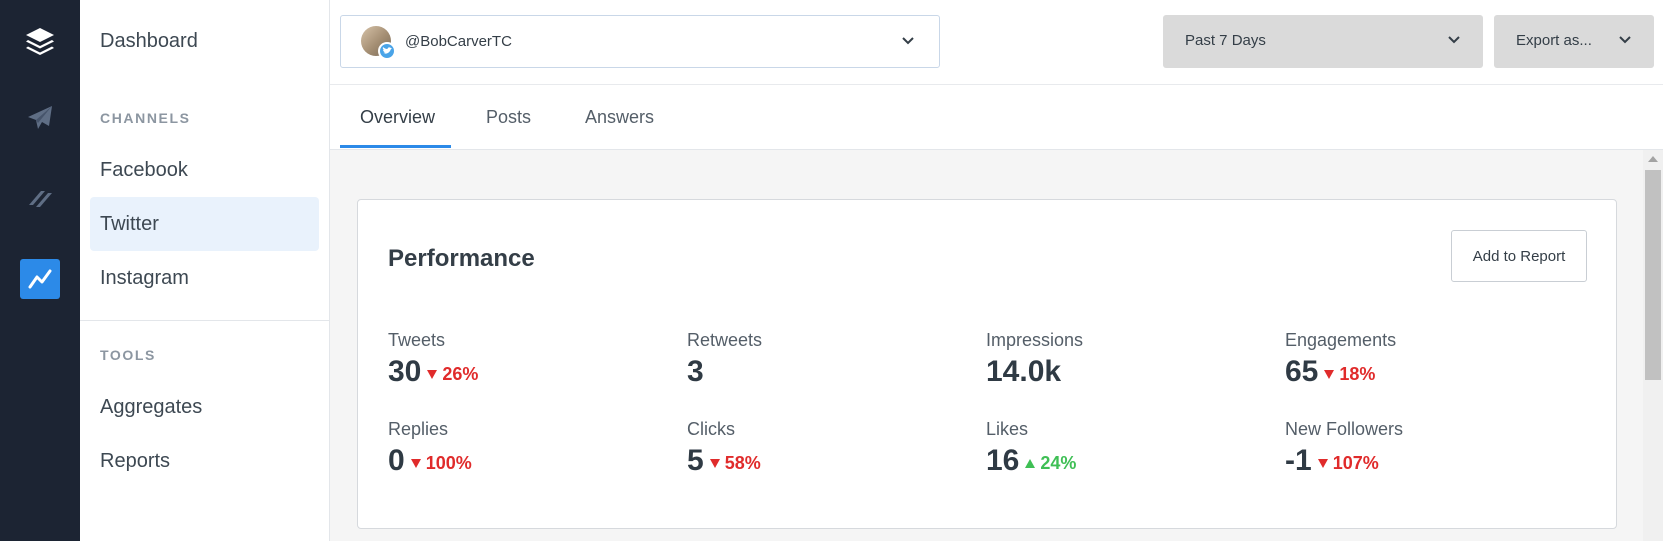 The width and height of the screenshot is (1663, 541). Describe the element at coordinates (1653, 159) in the screenshot. I see `scroll-up-arrow-icon` at that location.